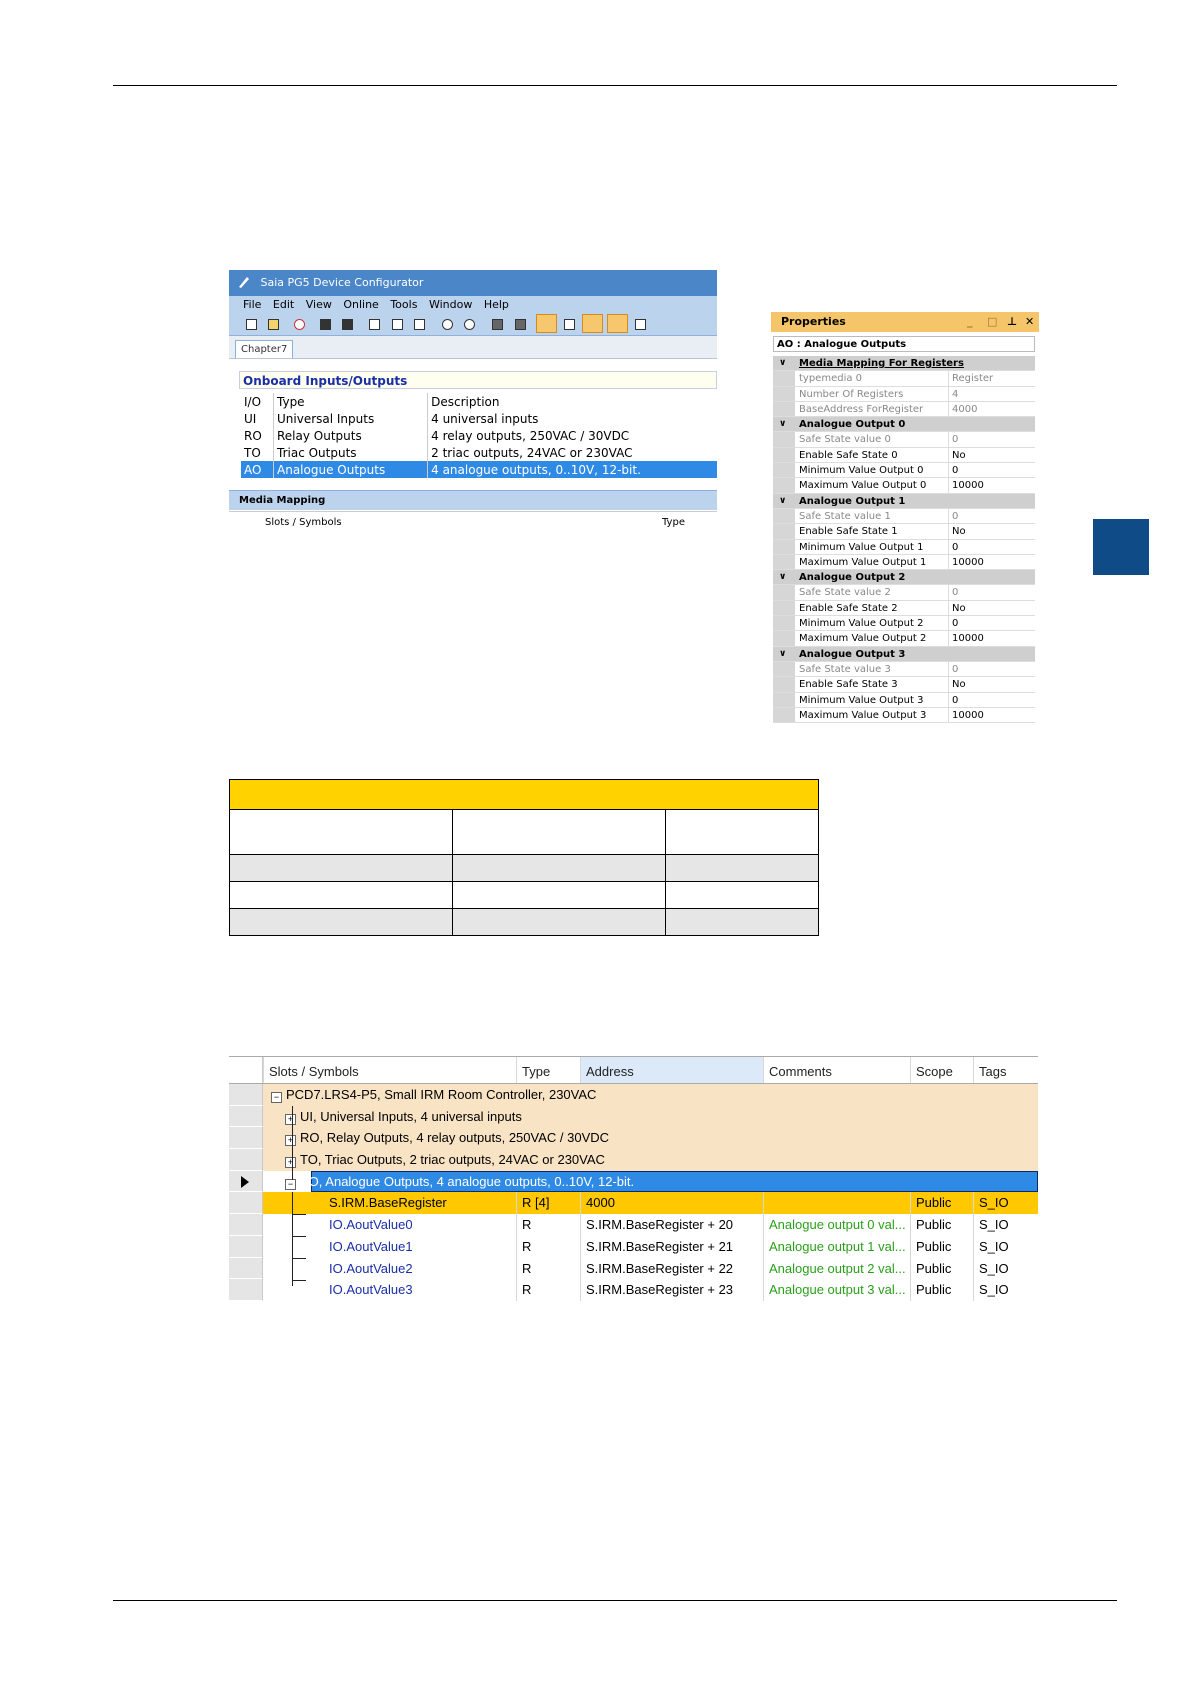 The width and height of the screenshot is (1191, 1684). Describe the element at coordinates (592, 323) in the screenshot. I see `properties-view-icon` at that location.